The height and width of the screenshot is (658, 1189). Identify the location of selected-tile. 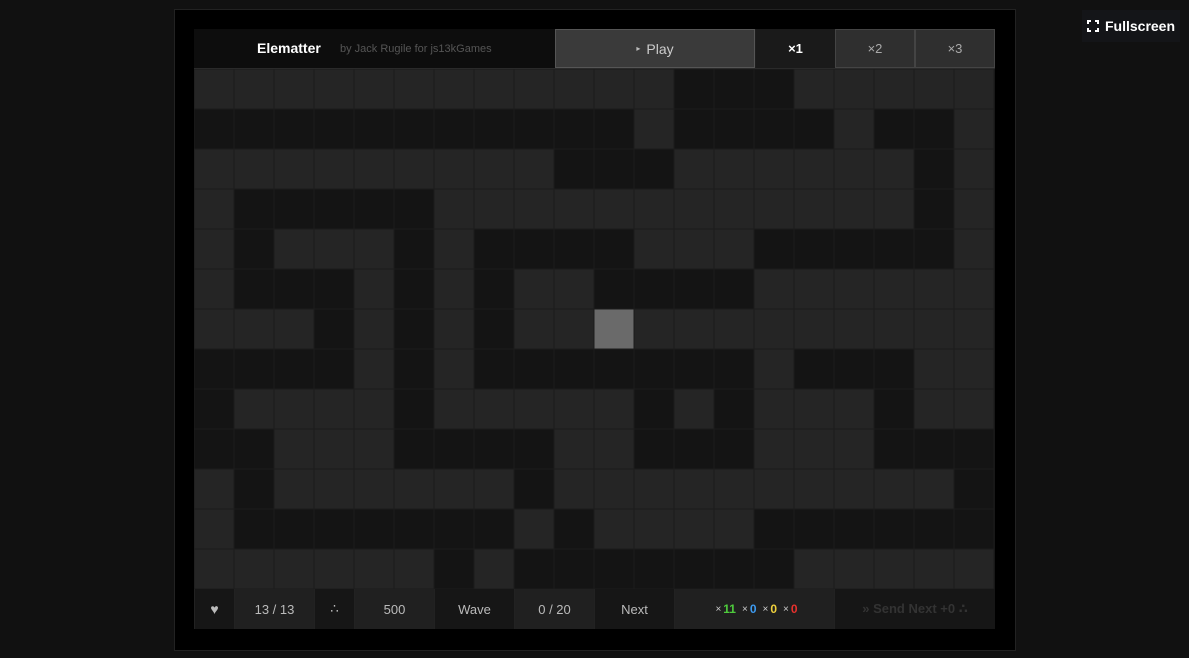
(614, 329).